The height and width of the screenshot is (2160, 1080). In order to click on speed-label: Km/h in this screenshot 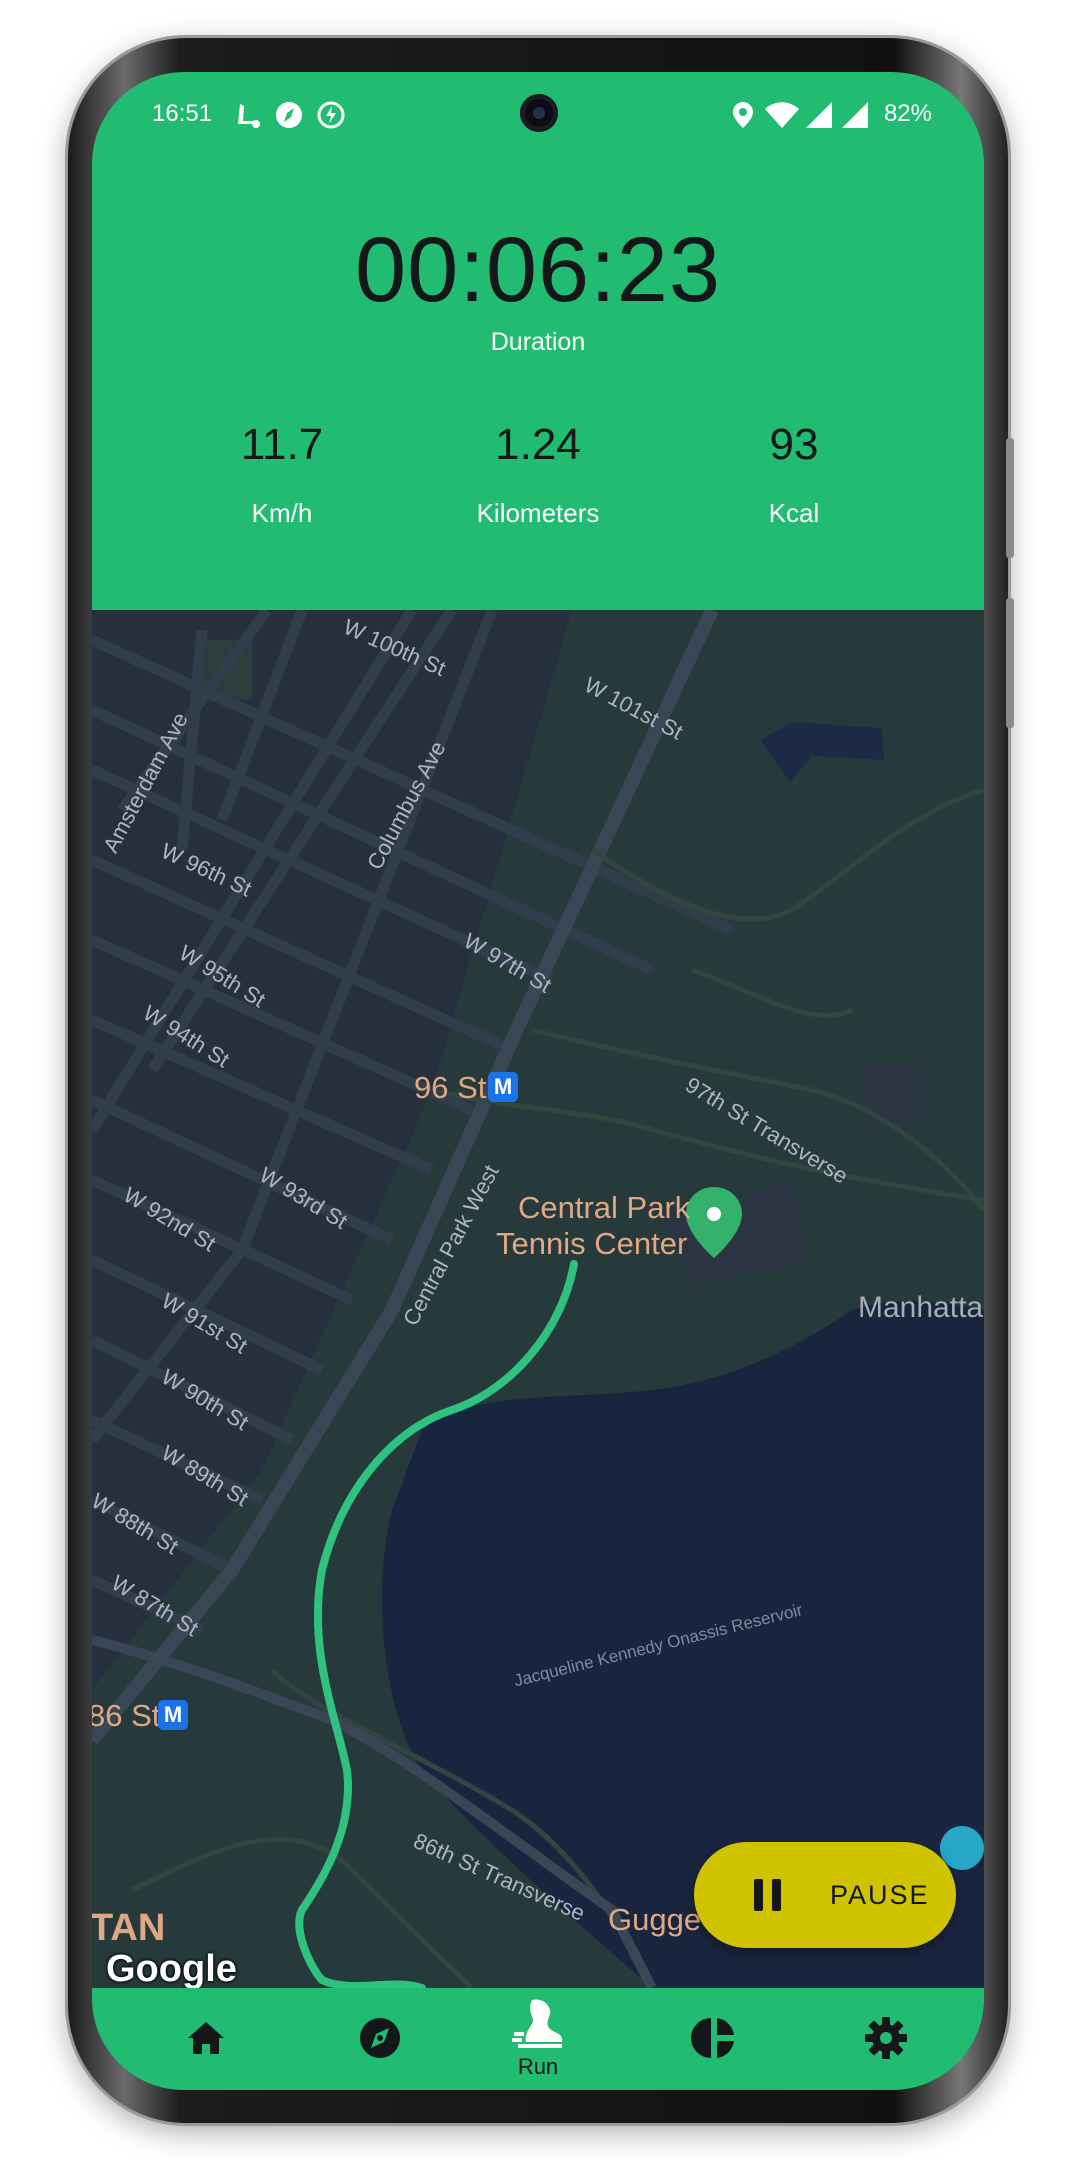, I will do `click(282, 513)`.